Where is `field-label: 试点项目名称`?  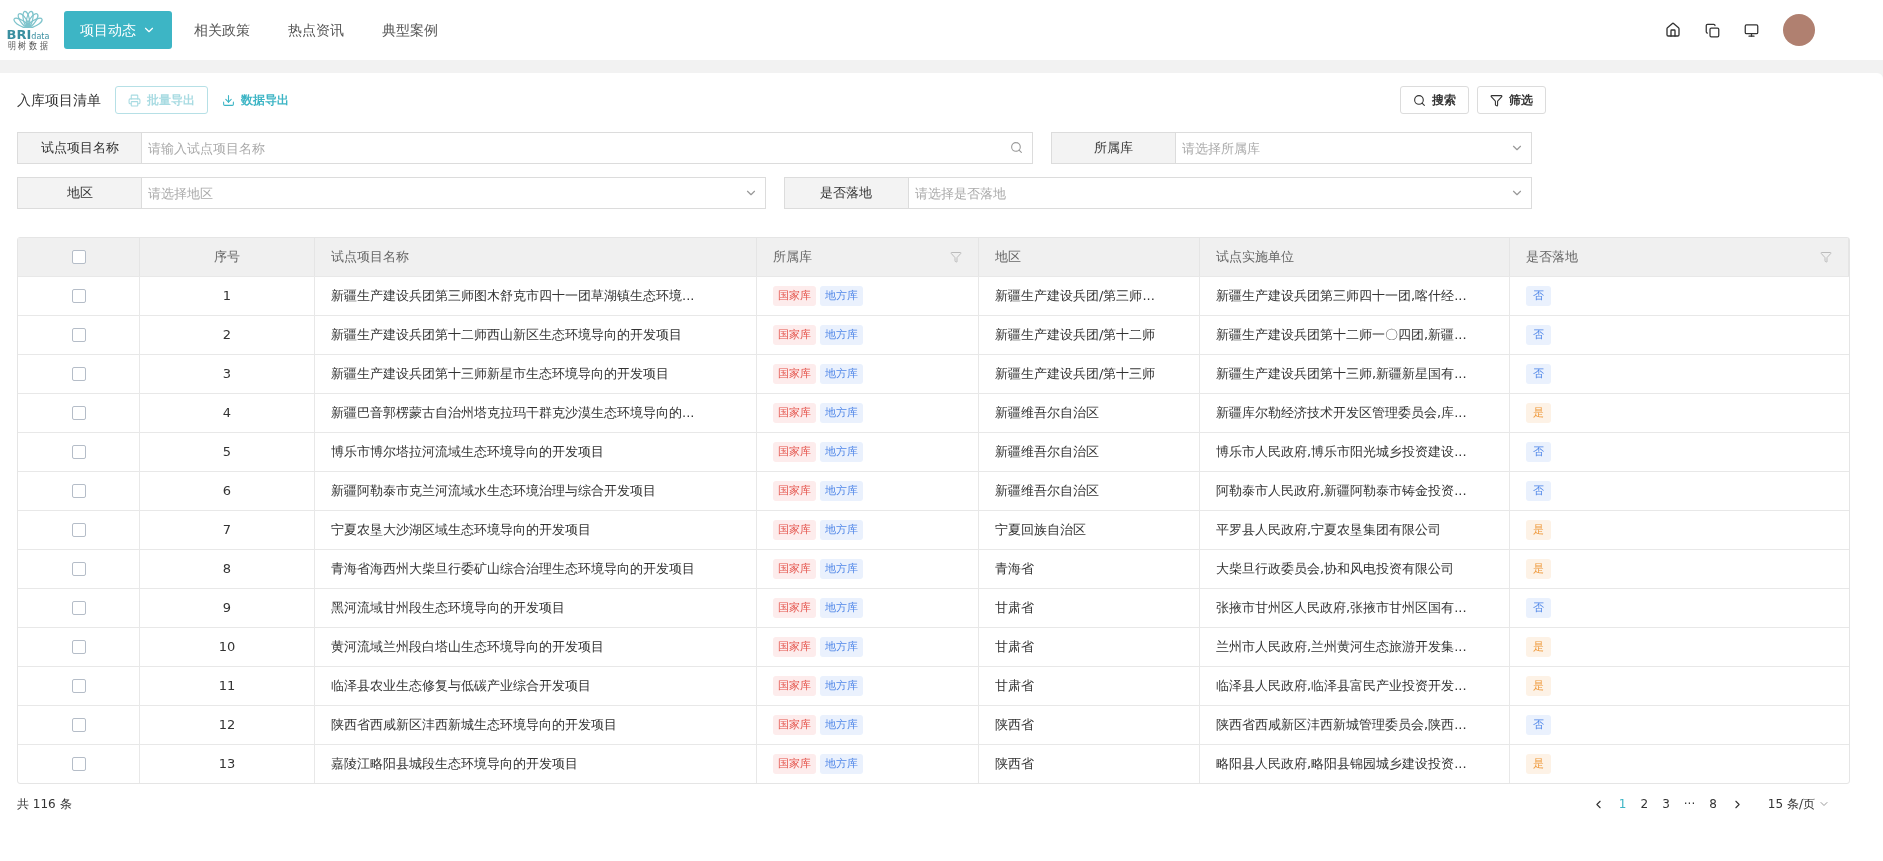
field-label: 试点项目名称 is located at coordinates (79, 148).